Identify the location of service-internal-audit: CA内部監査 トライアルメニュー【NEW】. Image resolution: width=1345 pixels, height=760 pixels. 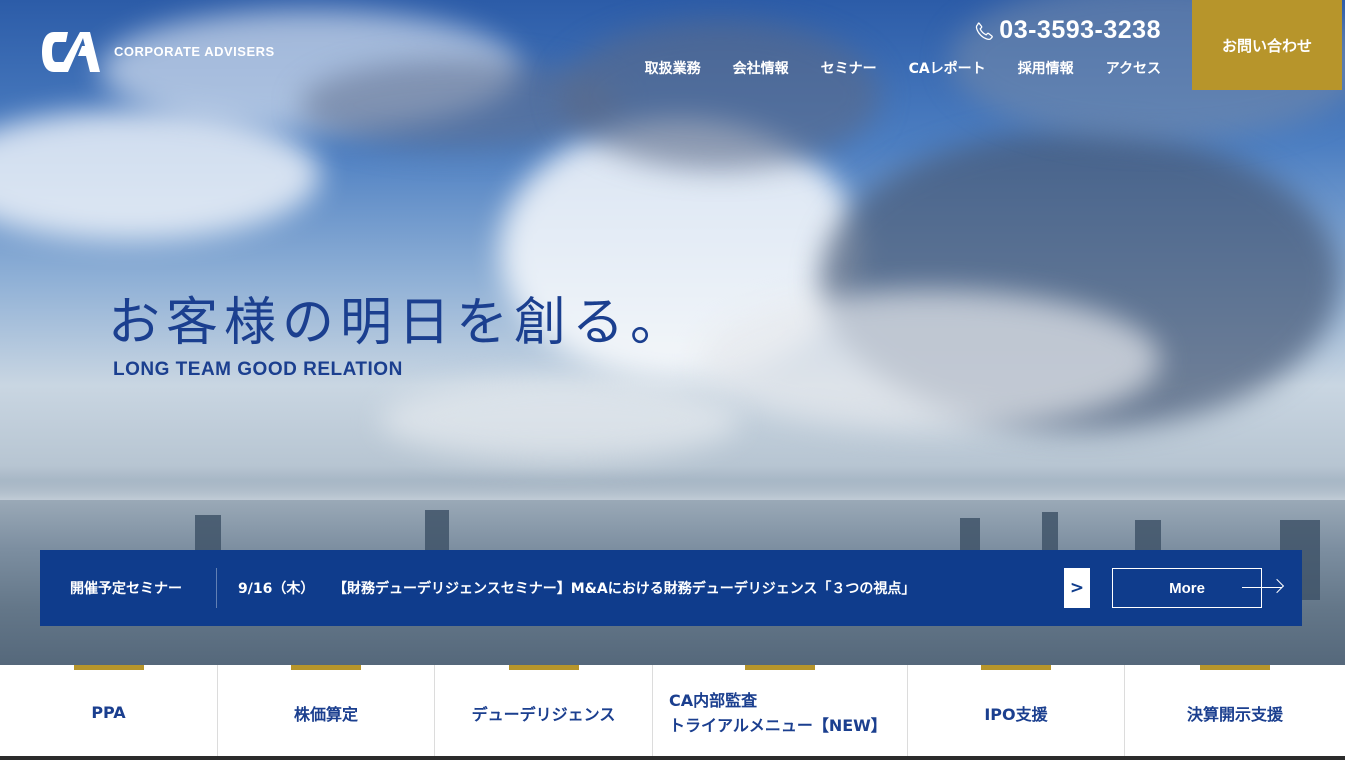
(780, 712).